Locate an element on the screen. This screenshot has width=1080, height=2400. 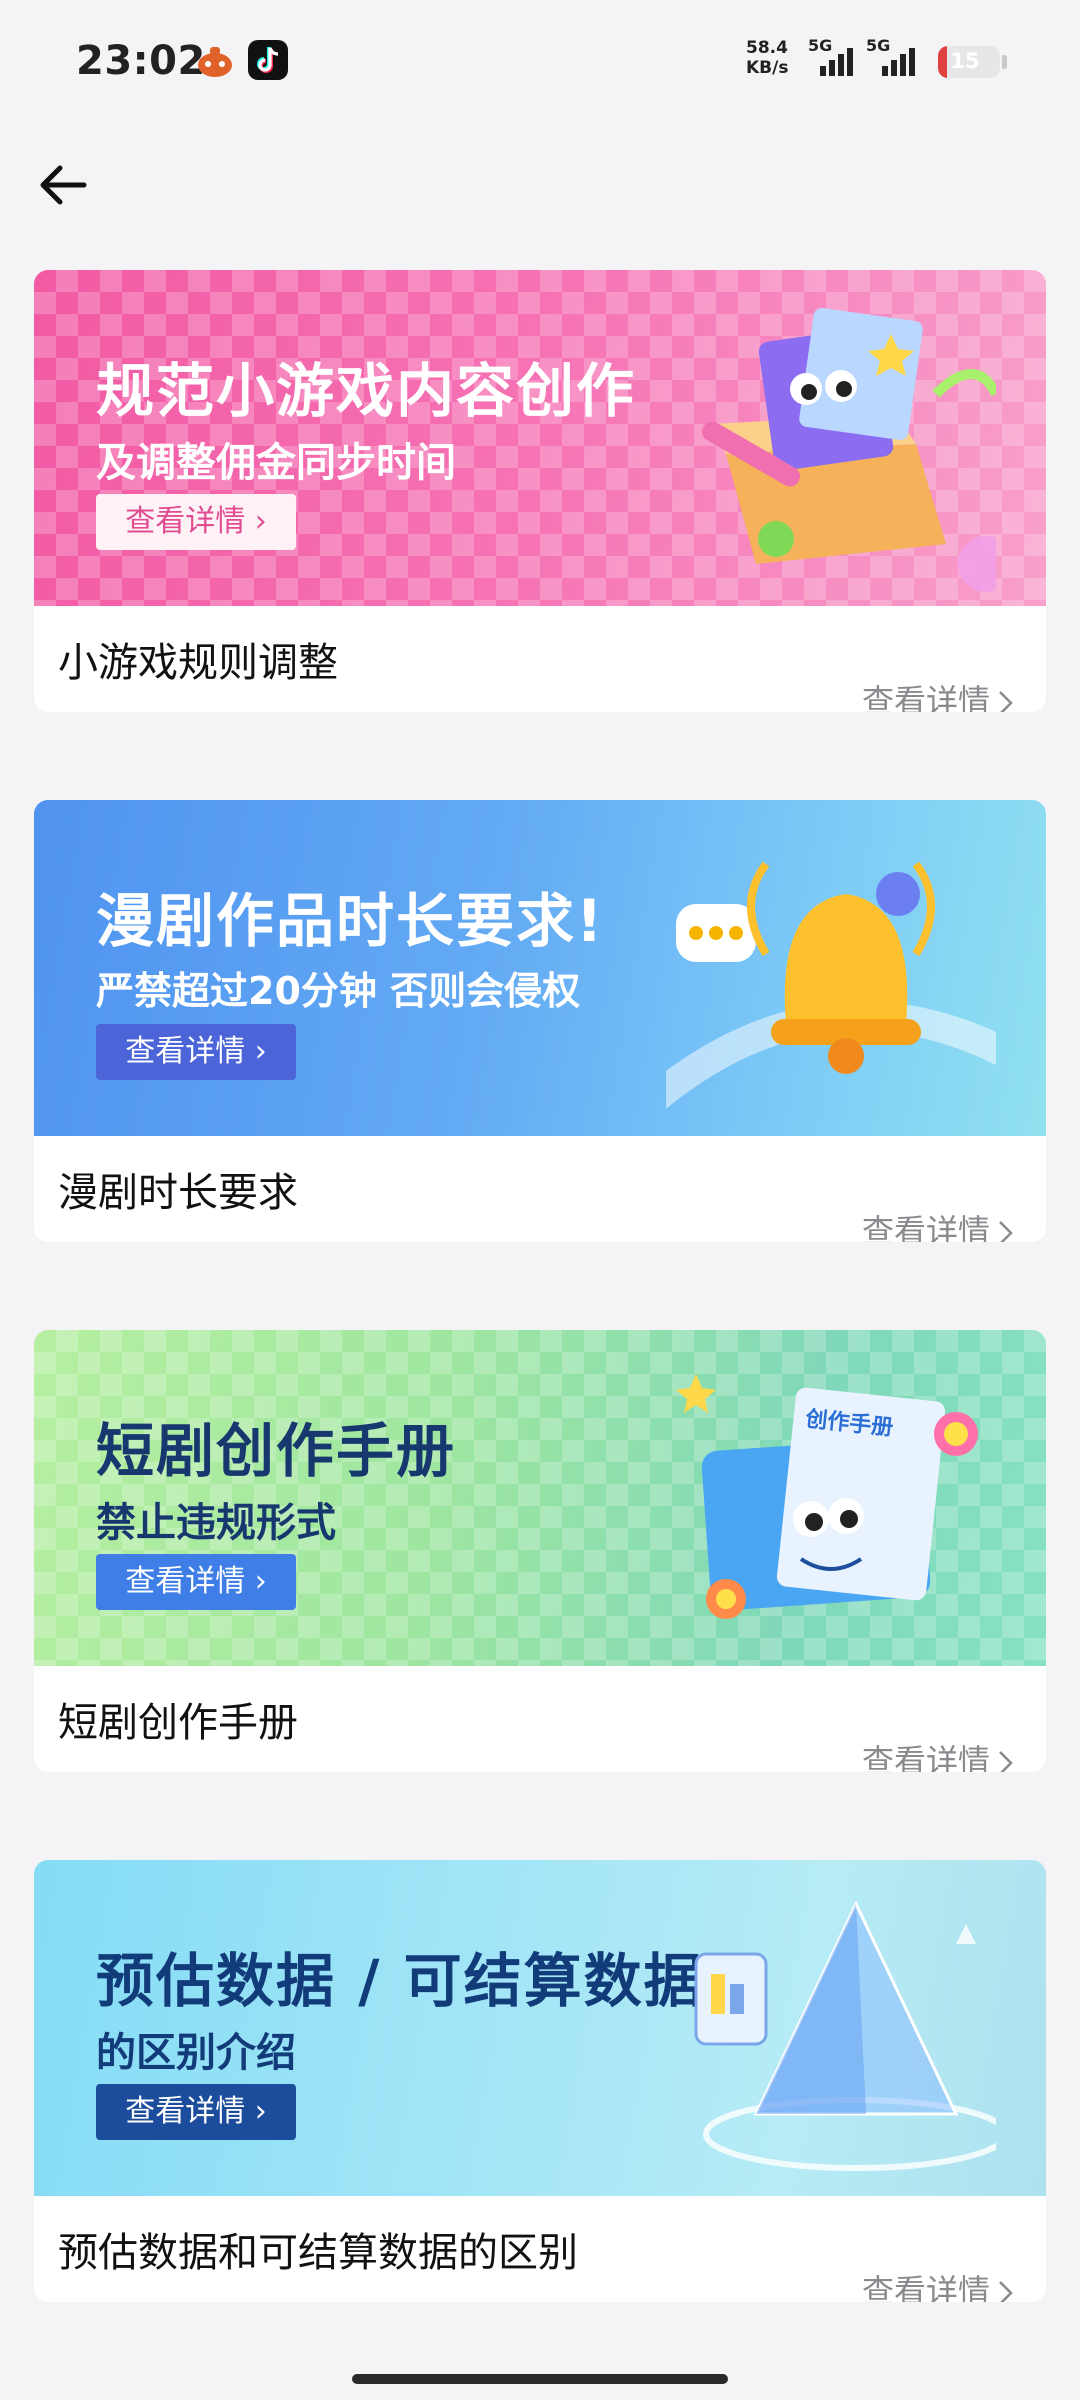
battery-tip is located at coordinates (1004, 62).